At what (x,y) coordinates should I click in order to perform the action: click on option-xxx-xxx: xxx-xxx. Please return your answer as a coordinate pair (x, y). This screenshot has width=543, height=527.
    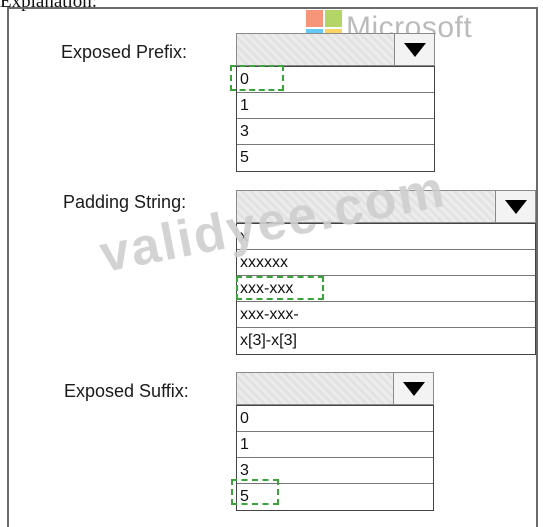
    Looking at the image, I should click on (386, 289).